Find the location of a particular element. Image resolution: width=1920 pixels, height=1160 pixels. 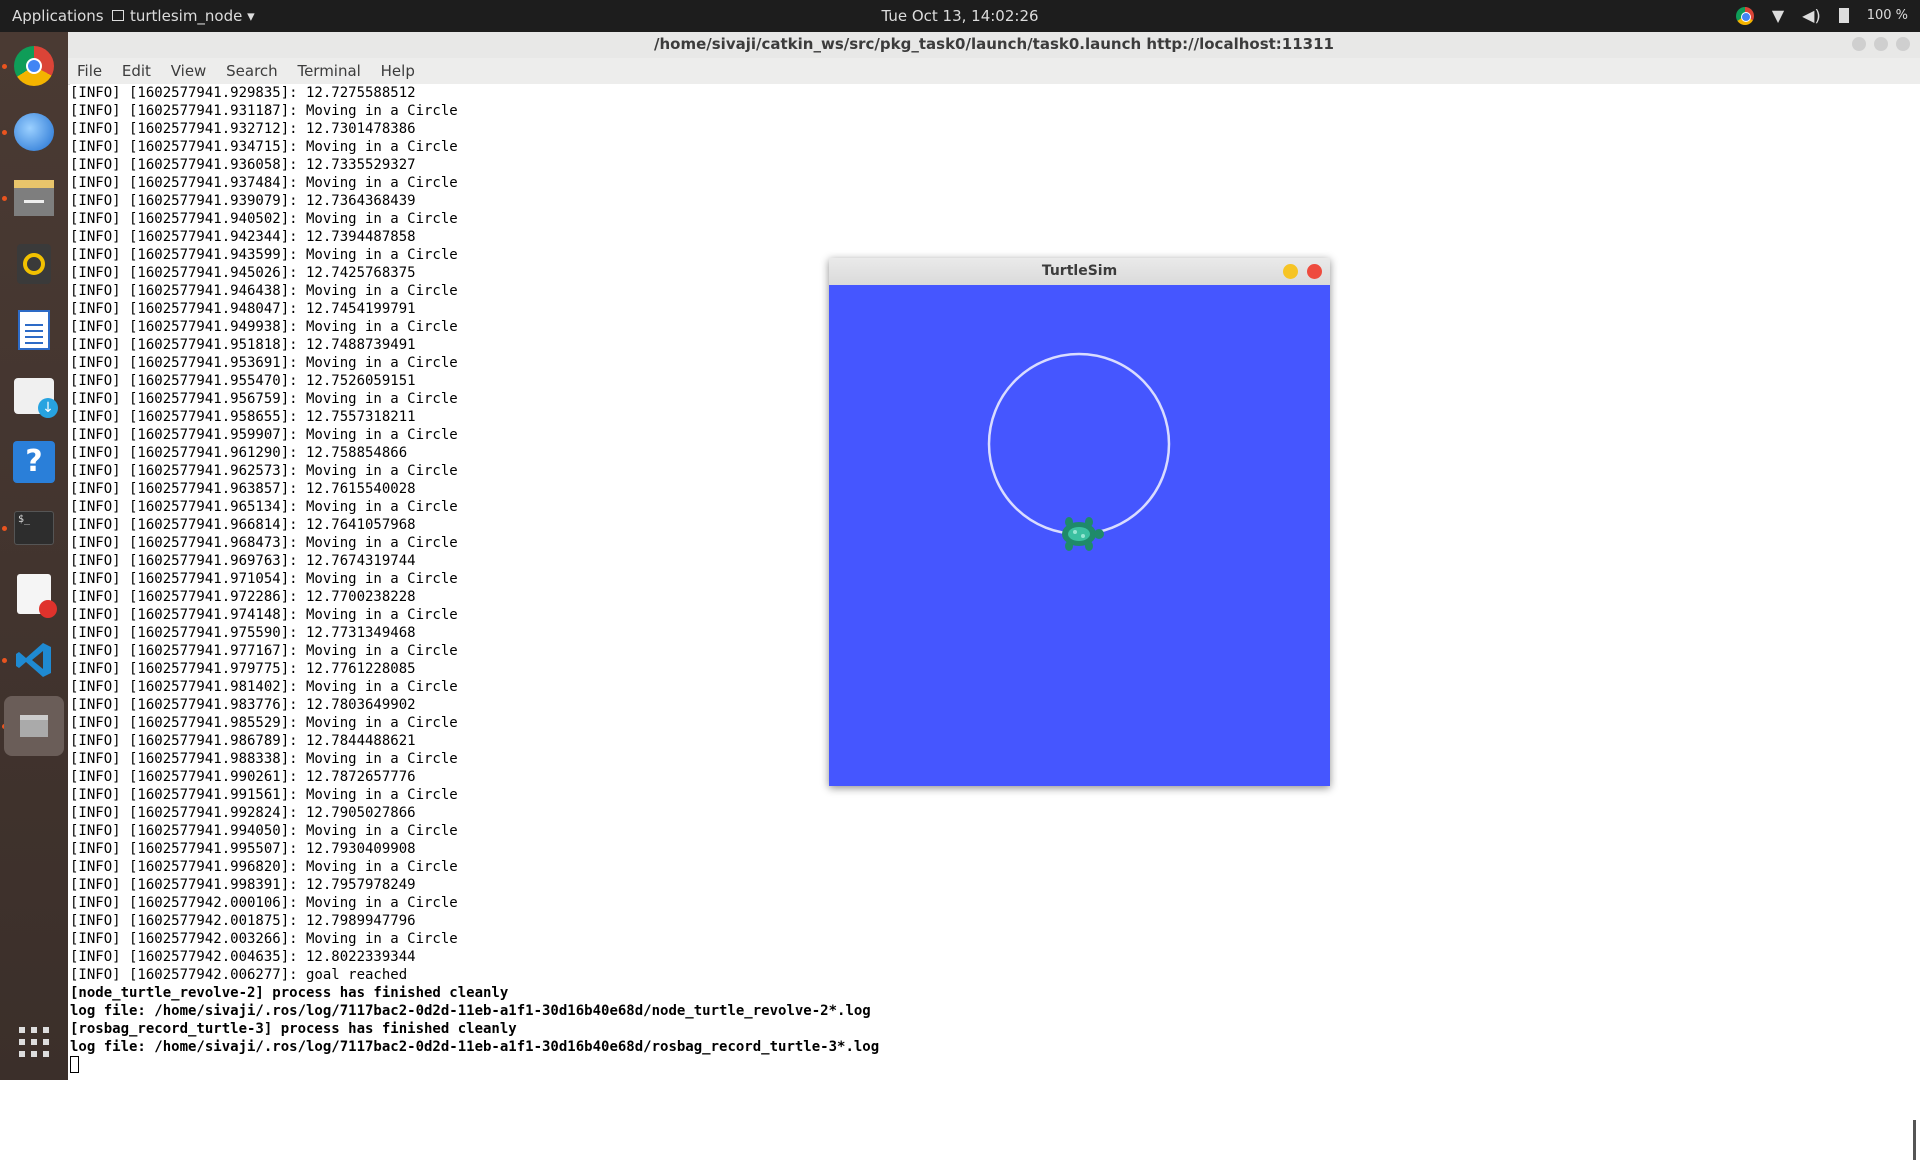

volume-icon: ◀) is located at coordinates (1811, 15).